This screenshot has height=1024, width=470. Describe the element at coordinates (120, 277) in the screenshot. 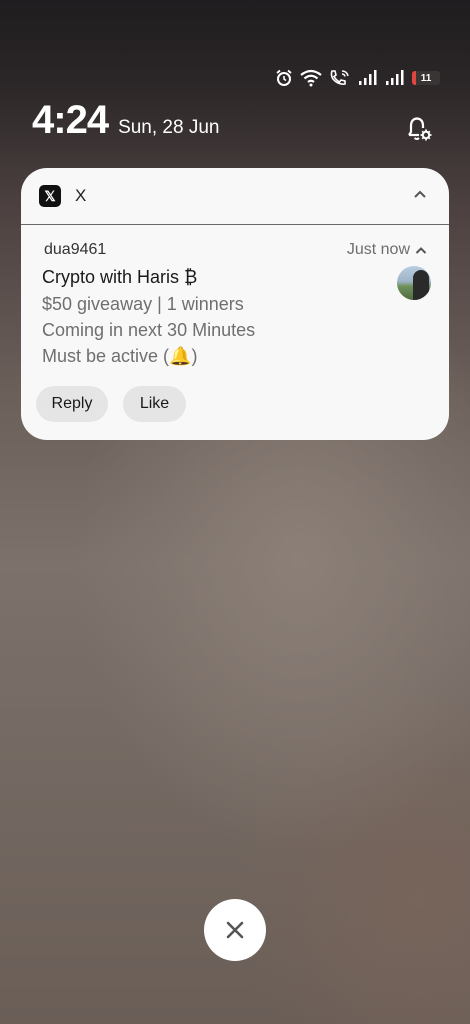

I see `notification-title: Crypto with Haris ₿` at that location.